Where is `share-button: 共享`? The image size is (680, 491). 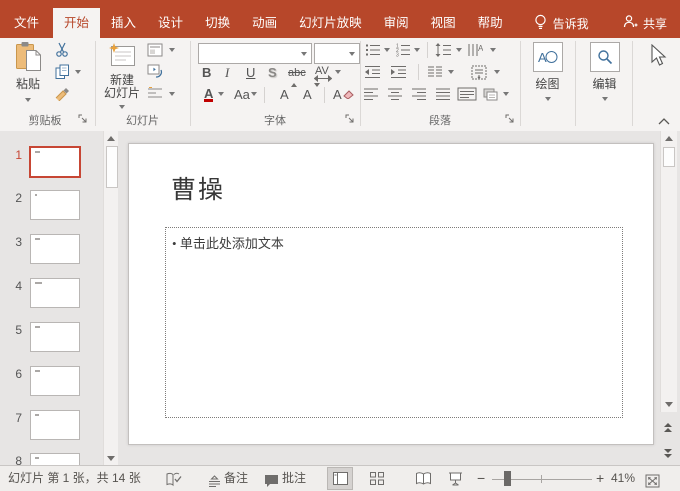
share-button: 共享 is located at coordinates (645, 23).